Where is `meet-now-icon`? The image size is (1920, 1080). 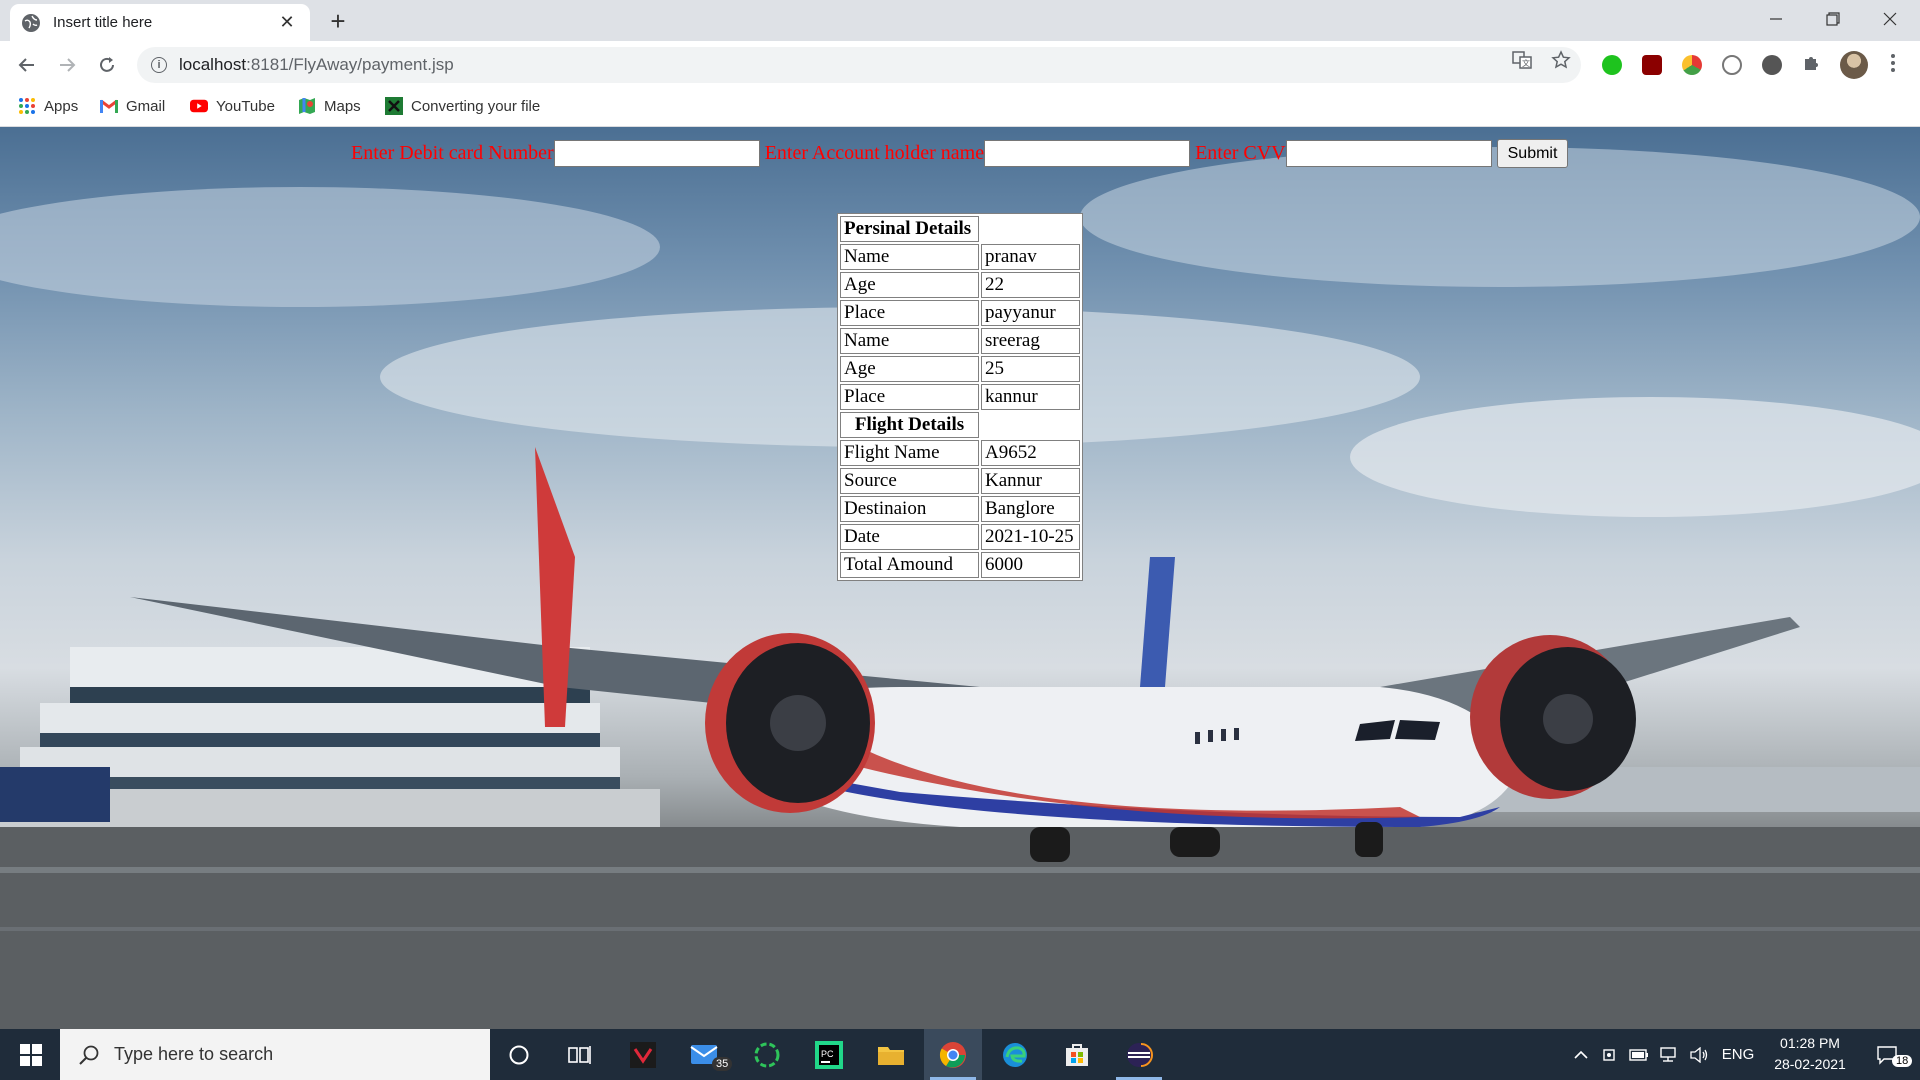 meet-now-icon is located at coordinates (1610, 1054).